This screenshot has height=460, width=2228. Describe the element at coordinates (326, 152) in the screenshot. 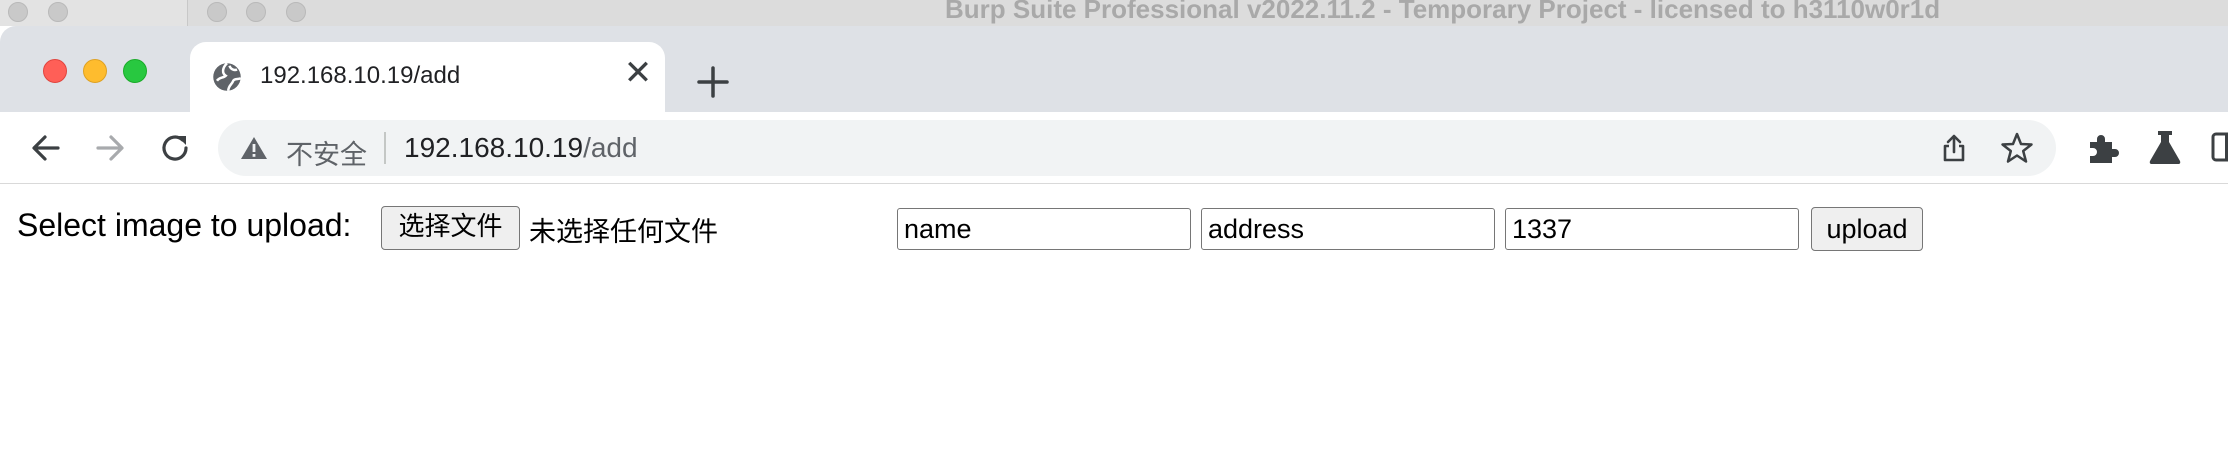

I see `security-status-label: 不安全` at that location.